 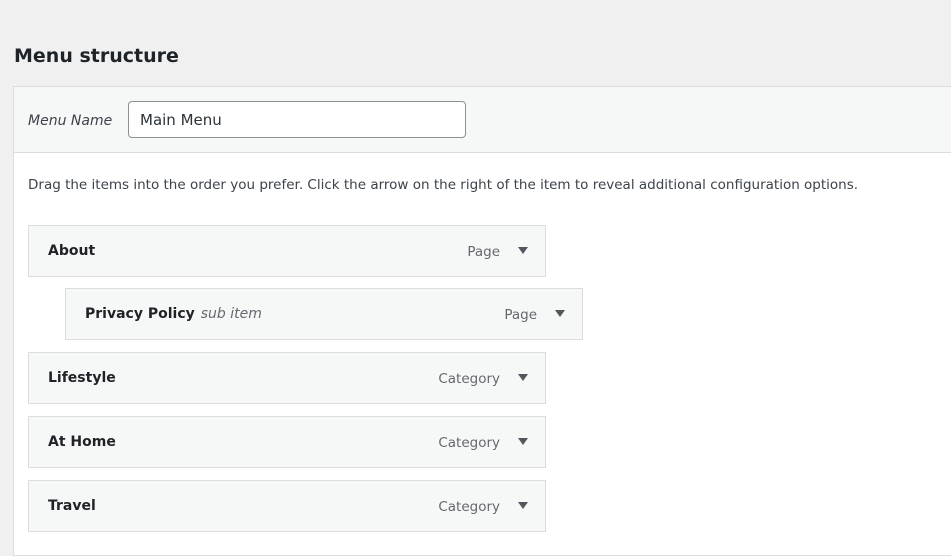 I want to click on menu-name-input, so click(x=297, y=119).